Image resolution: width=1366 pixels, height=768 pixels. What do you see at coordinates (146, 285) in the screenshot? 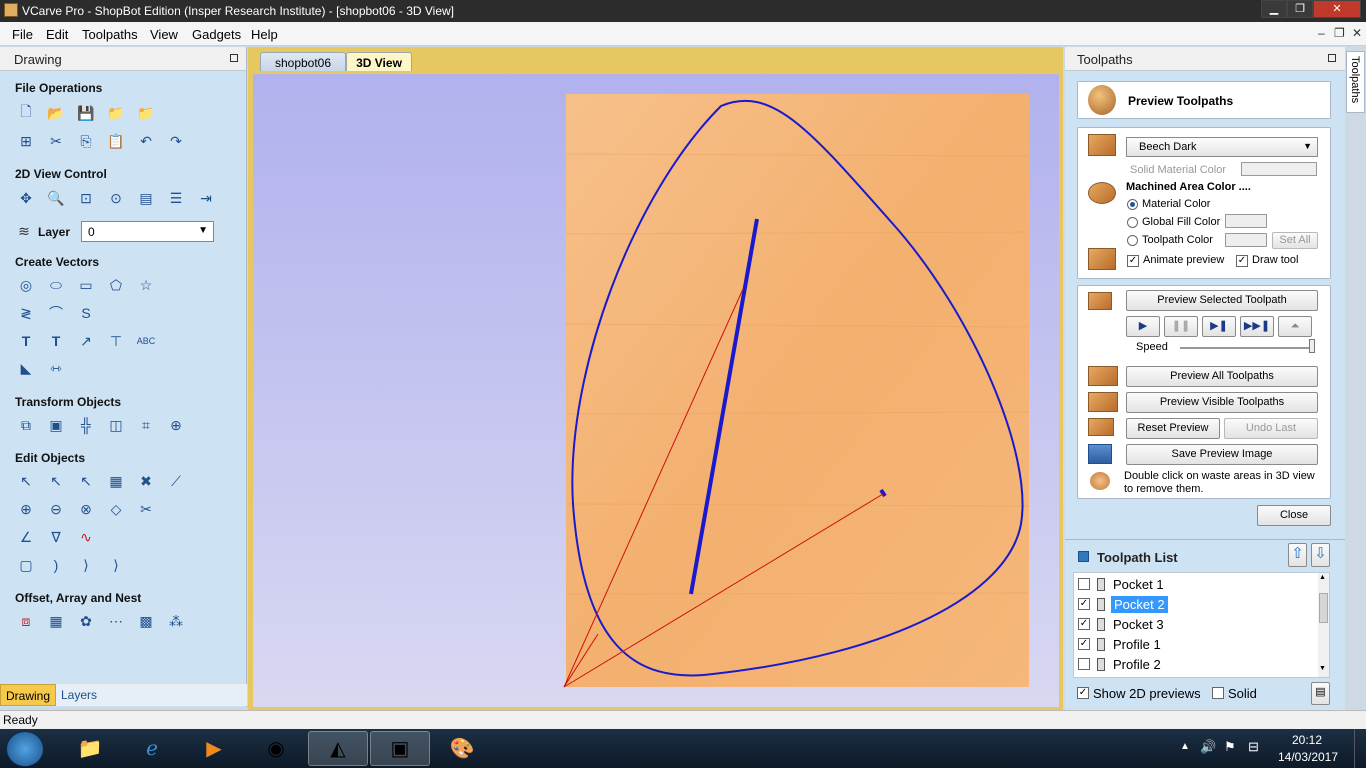
I see `star-icon: ☆` at bounding box center [146, 285].